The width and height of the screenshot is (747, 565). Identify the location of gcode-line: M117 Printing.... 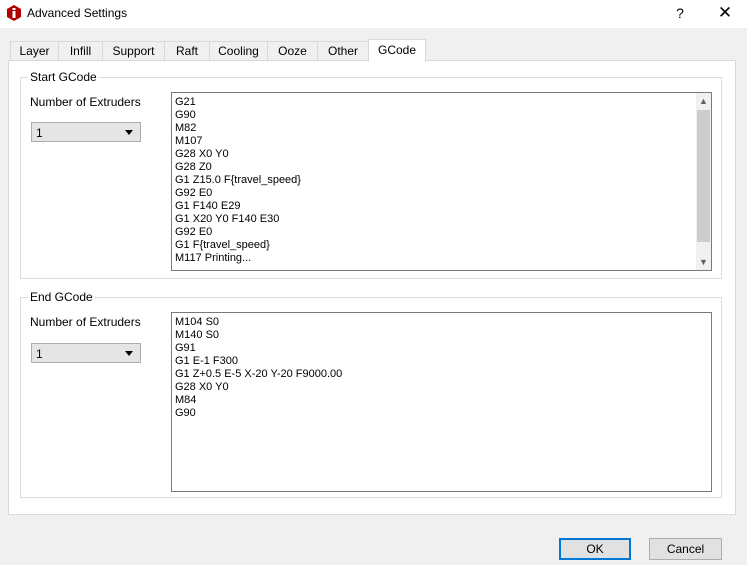
(213, 258).